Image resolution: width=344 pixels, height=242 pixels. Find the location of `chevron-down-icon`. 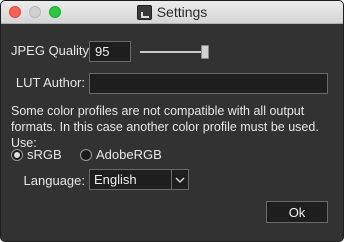

chevron-down-icon is located at coordinates (179, 179).